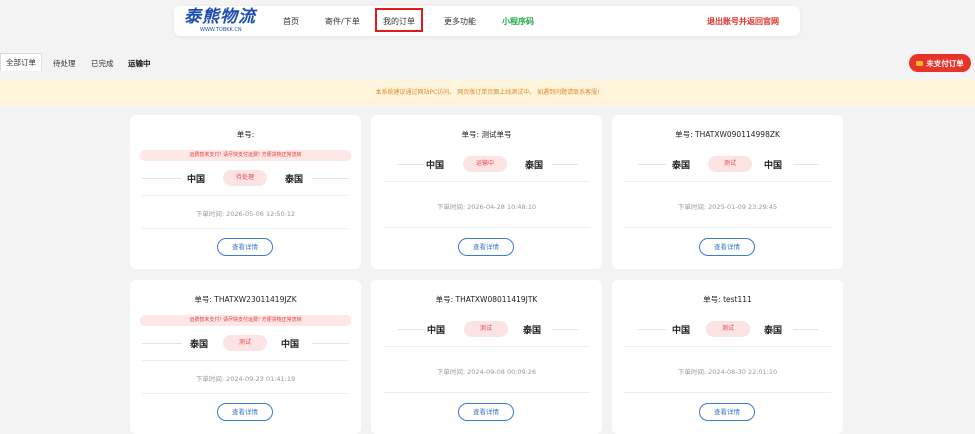 The height and width of the screenshot is (434, 975). I want to click on status-badge: 运输中, so click(485, 164).